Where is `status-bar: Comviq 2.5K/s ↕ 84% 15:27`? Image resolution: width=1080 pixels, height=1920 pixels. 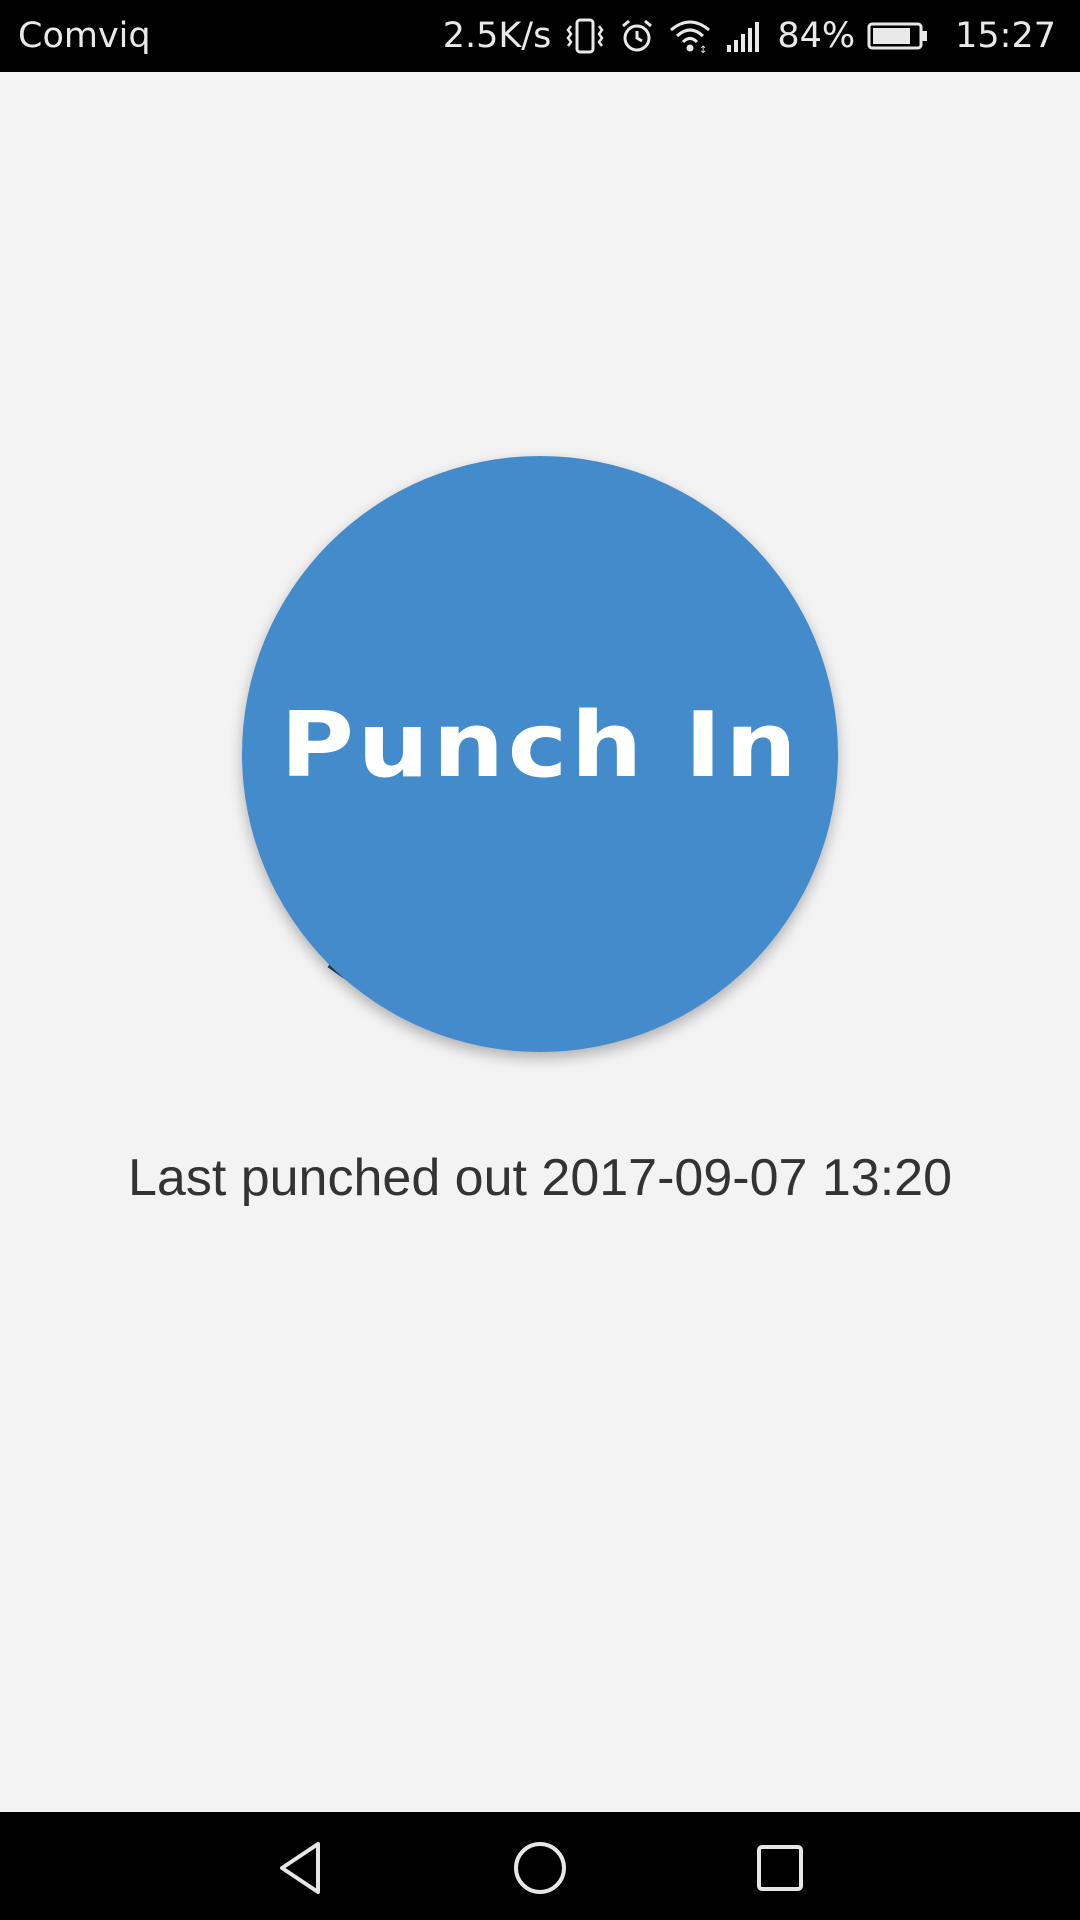
status-bar: Comviq 2.5K/s ↕ 84% 15:27 is located at coordinates (540, 36).